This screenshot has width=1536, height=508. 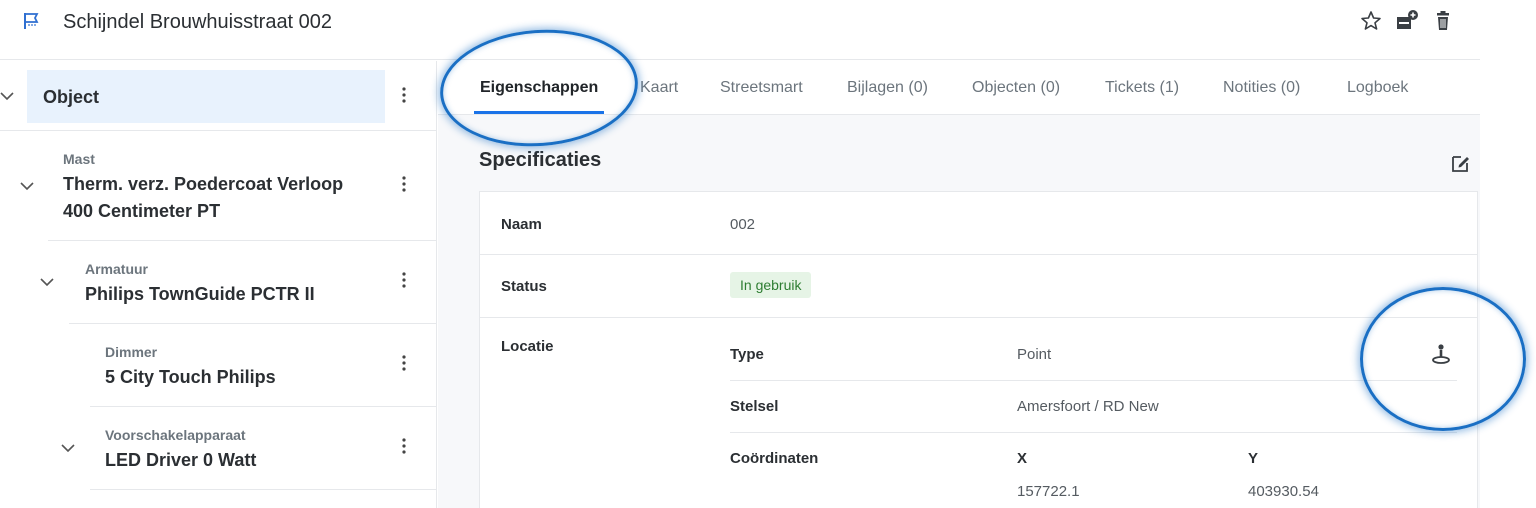 What do you see at coordinates (527, 346) in the screenshot?
I see `locatie-label: Locatie` at bounding box center [527, 346].